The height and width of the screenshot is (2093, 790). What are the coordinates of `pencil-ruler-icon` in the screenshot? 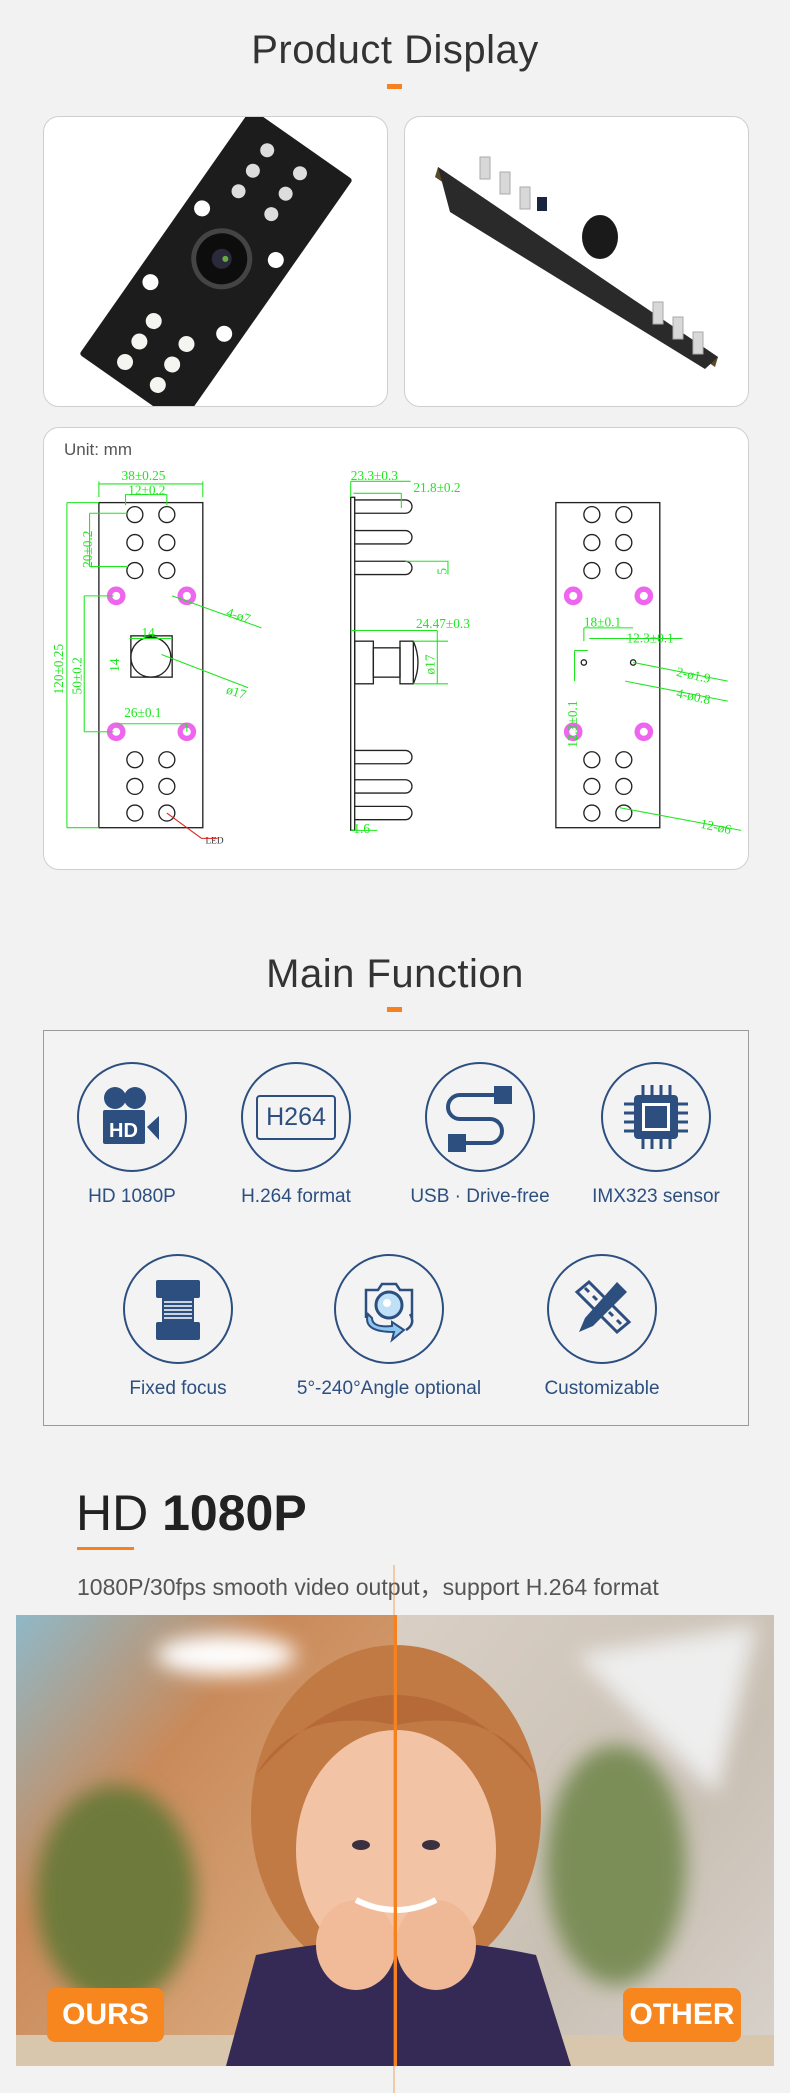 It's located at (602, 1309).